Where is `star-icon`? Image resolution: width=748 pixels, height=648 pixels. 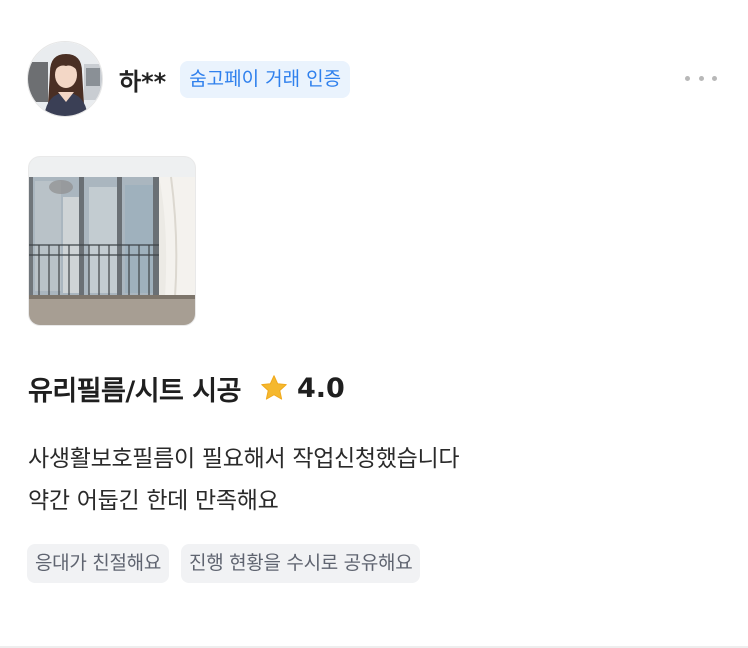 star-icon is located at coordinates (274, 387).